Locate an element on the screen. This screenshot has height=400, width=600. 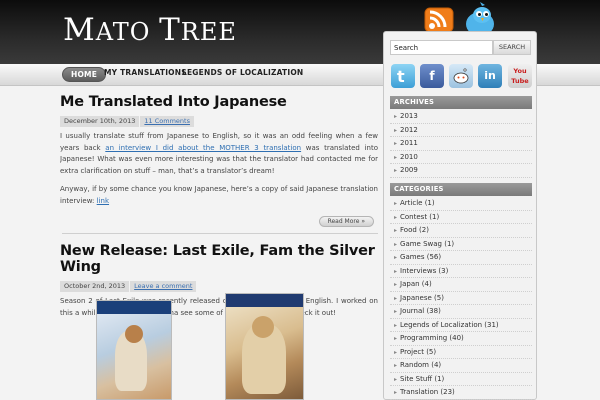
comments-link: 11 Comments is located at coordinates (167, 121).